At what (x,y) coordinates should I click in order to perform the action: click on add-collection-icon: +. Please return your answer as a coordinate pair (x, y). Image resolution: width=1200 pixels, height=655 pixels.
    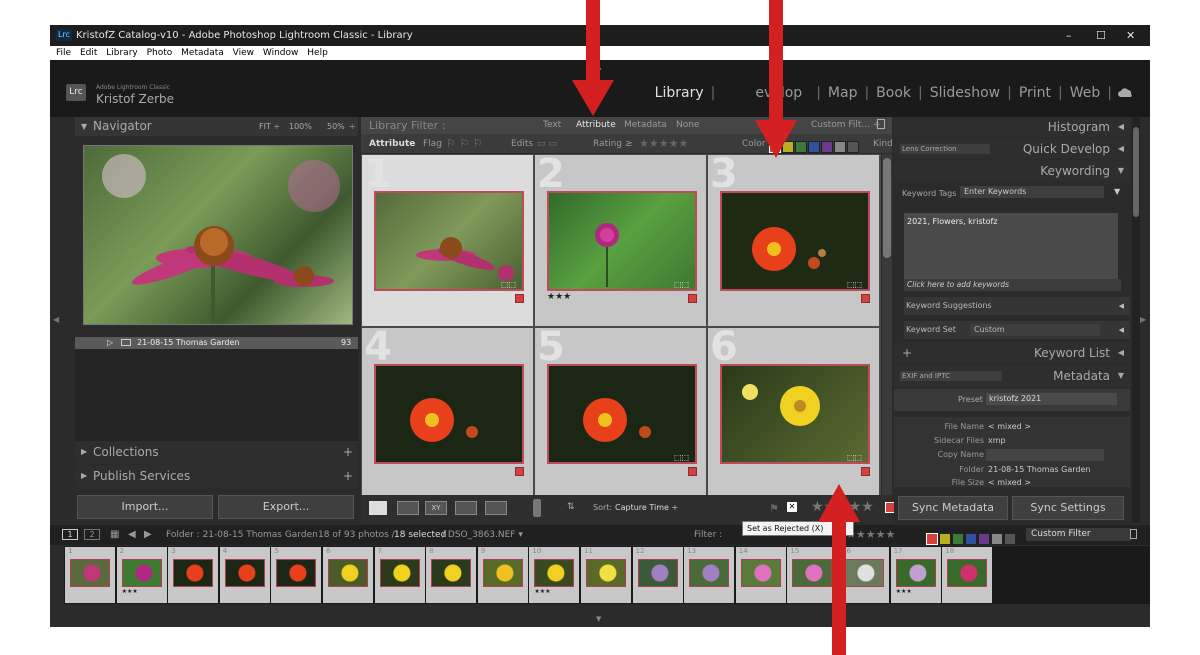
    Looking at the image, I should click on (348, 452).